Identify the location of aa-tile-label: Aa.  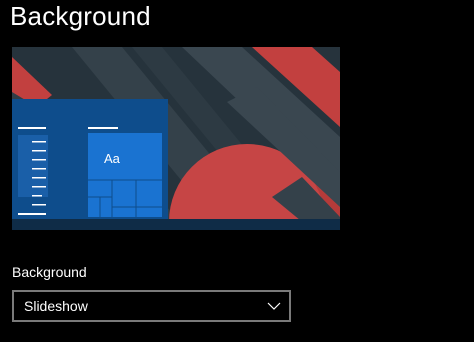
(112, 158).